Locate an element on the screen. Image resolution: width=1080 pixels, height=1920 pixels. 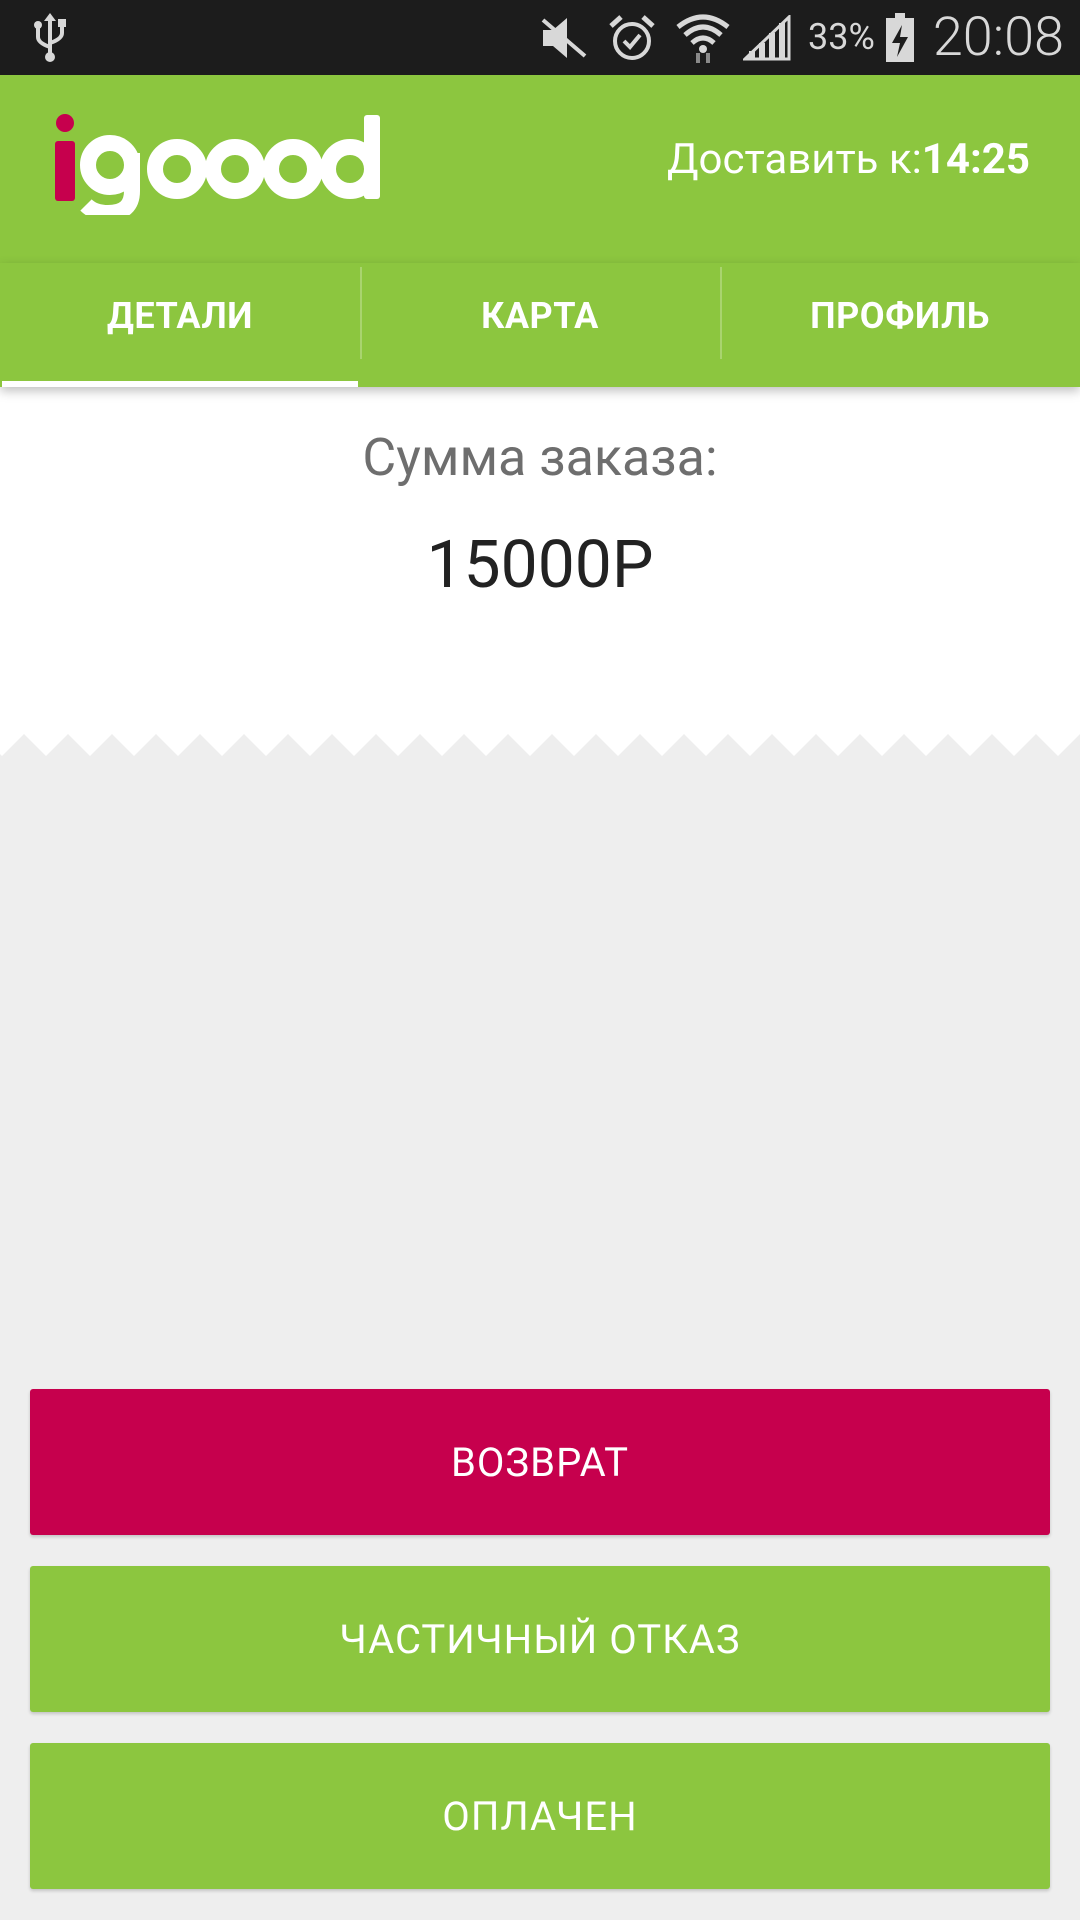
order-total-amount: 15000Р is located at coordinates (540, 565).